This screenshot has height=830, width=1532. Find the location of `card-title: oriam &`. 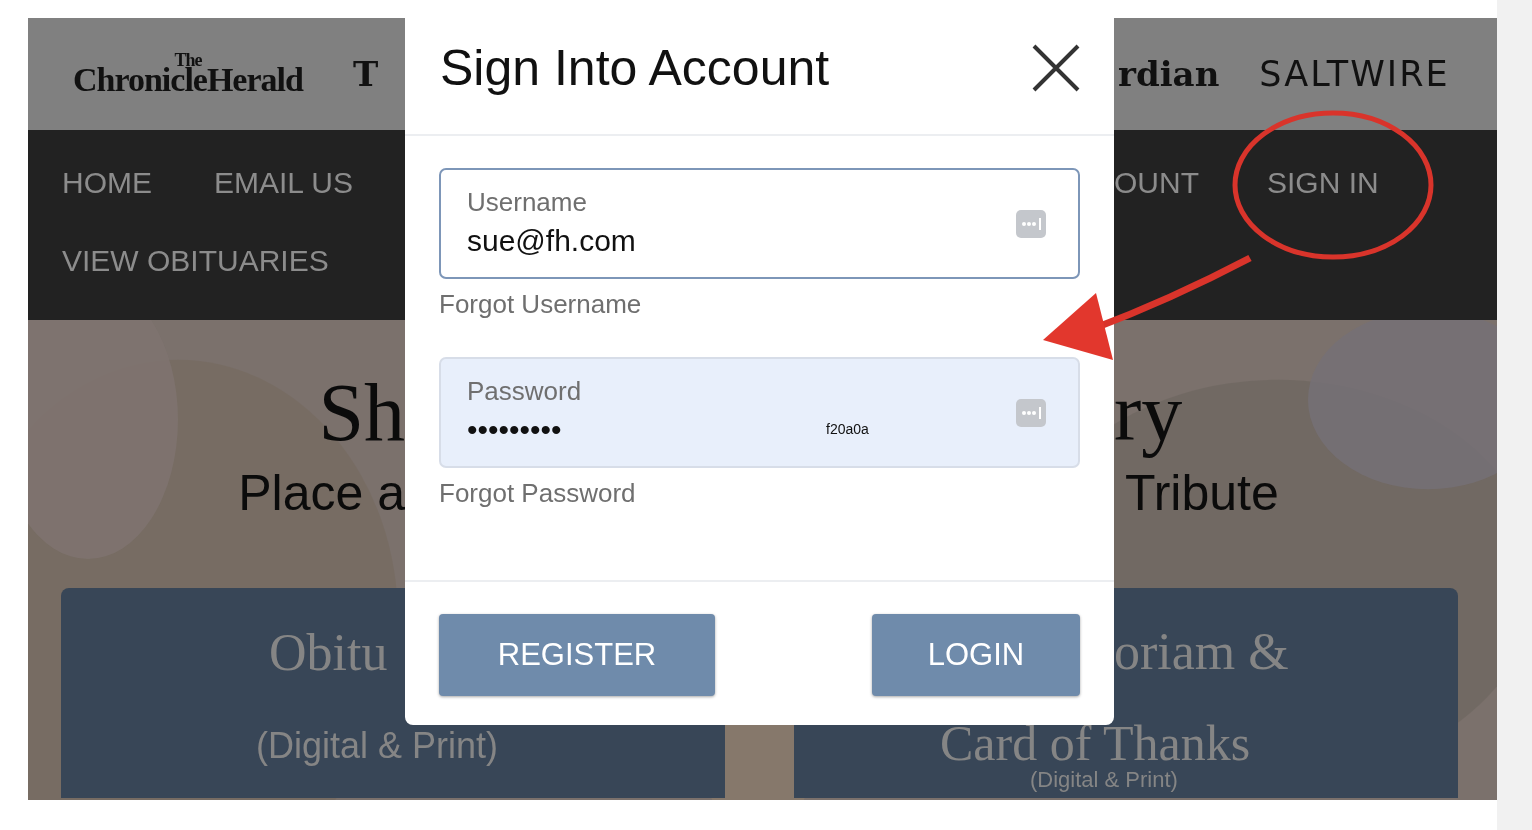

card-title: oriam & is located at coordinates (1201, 651).